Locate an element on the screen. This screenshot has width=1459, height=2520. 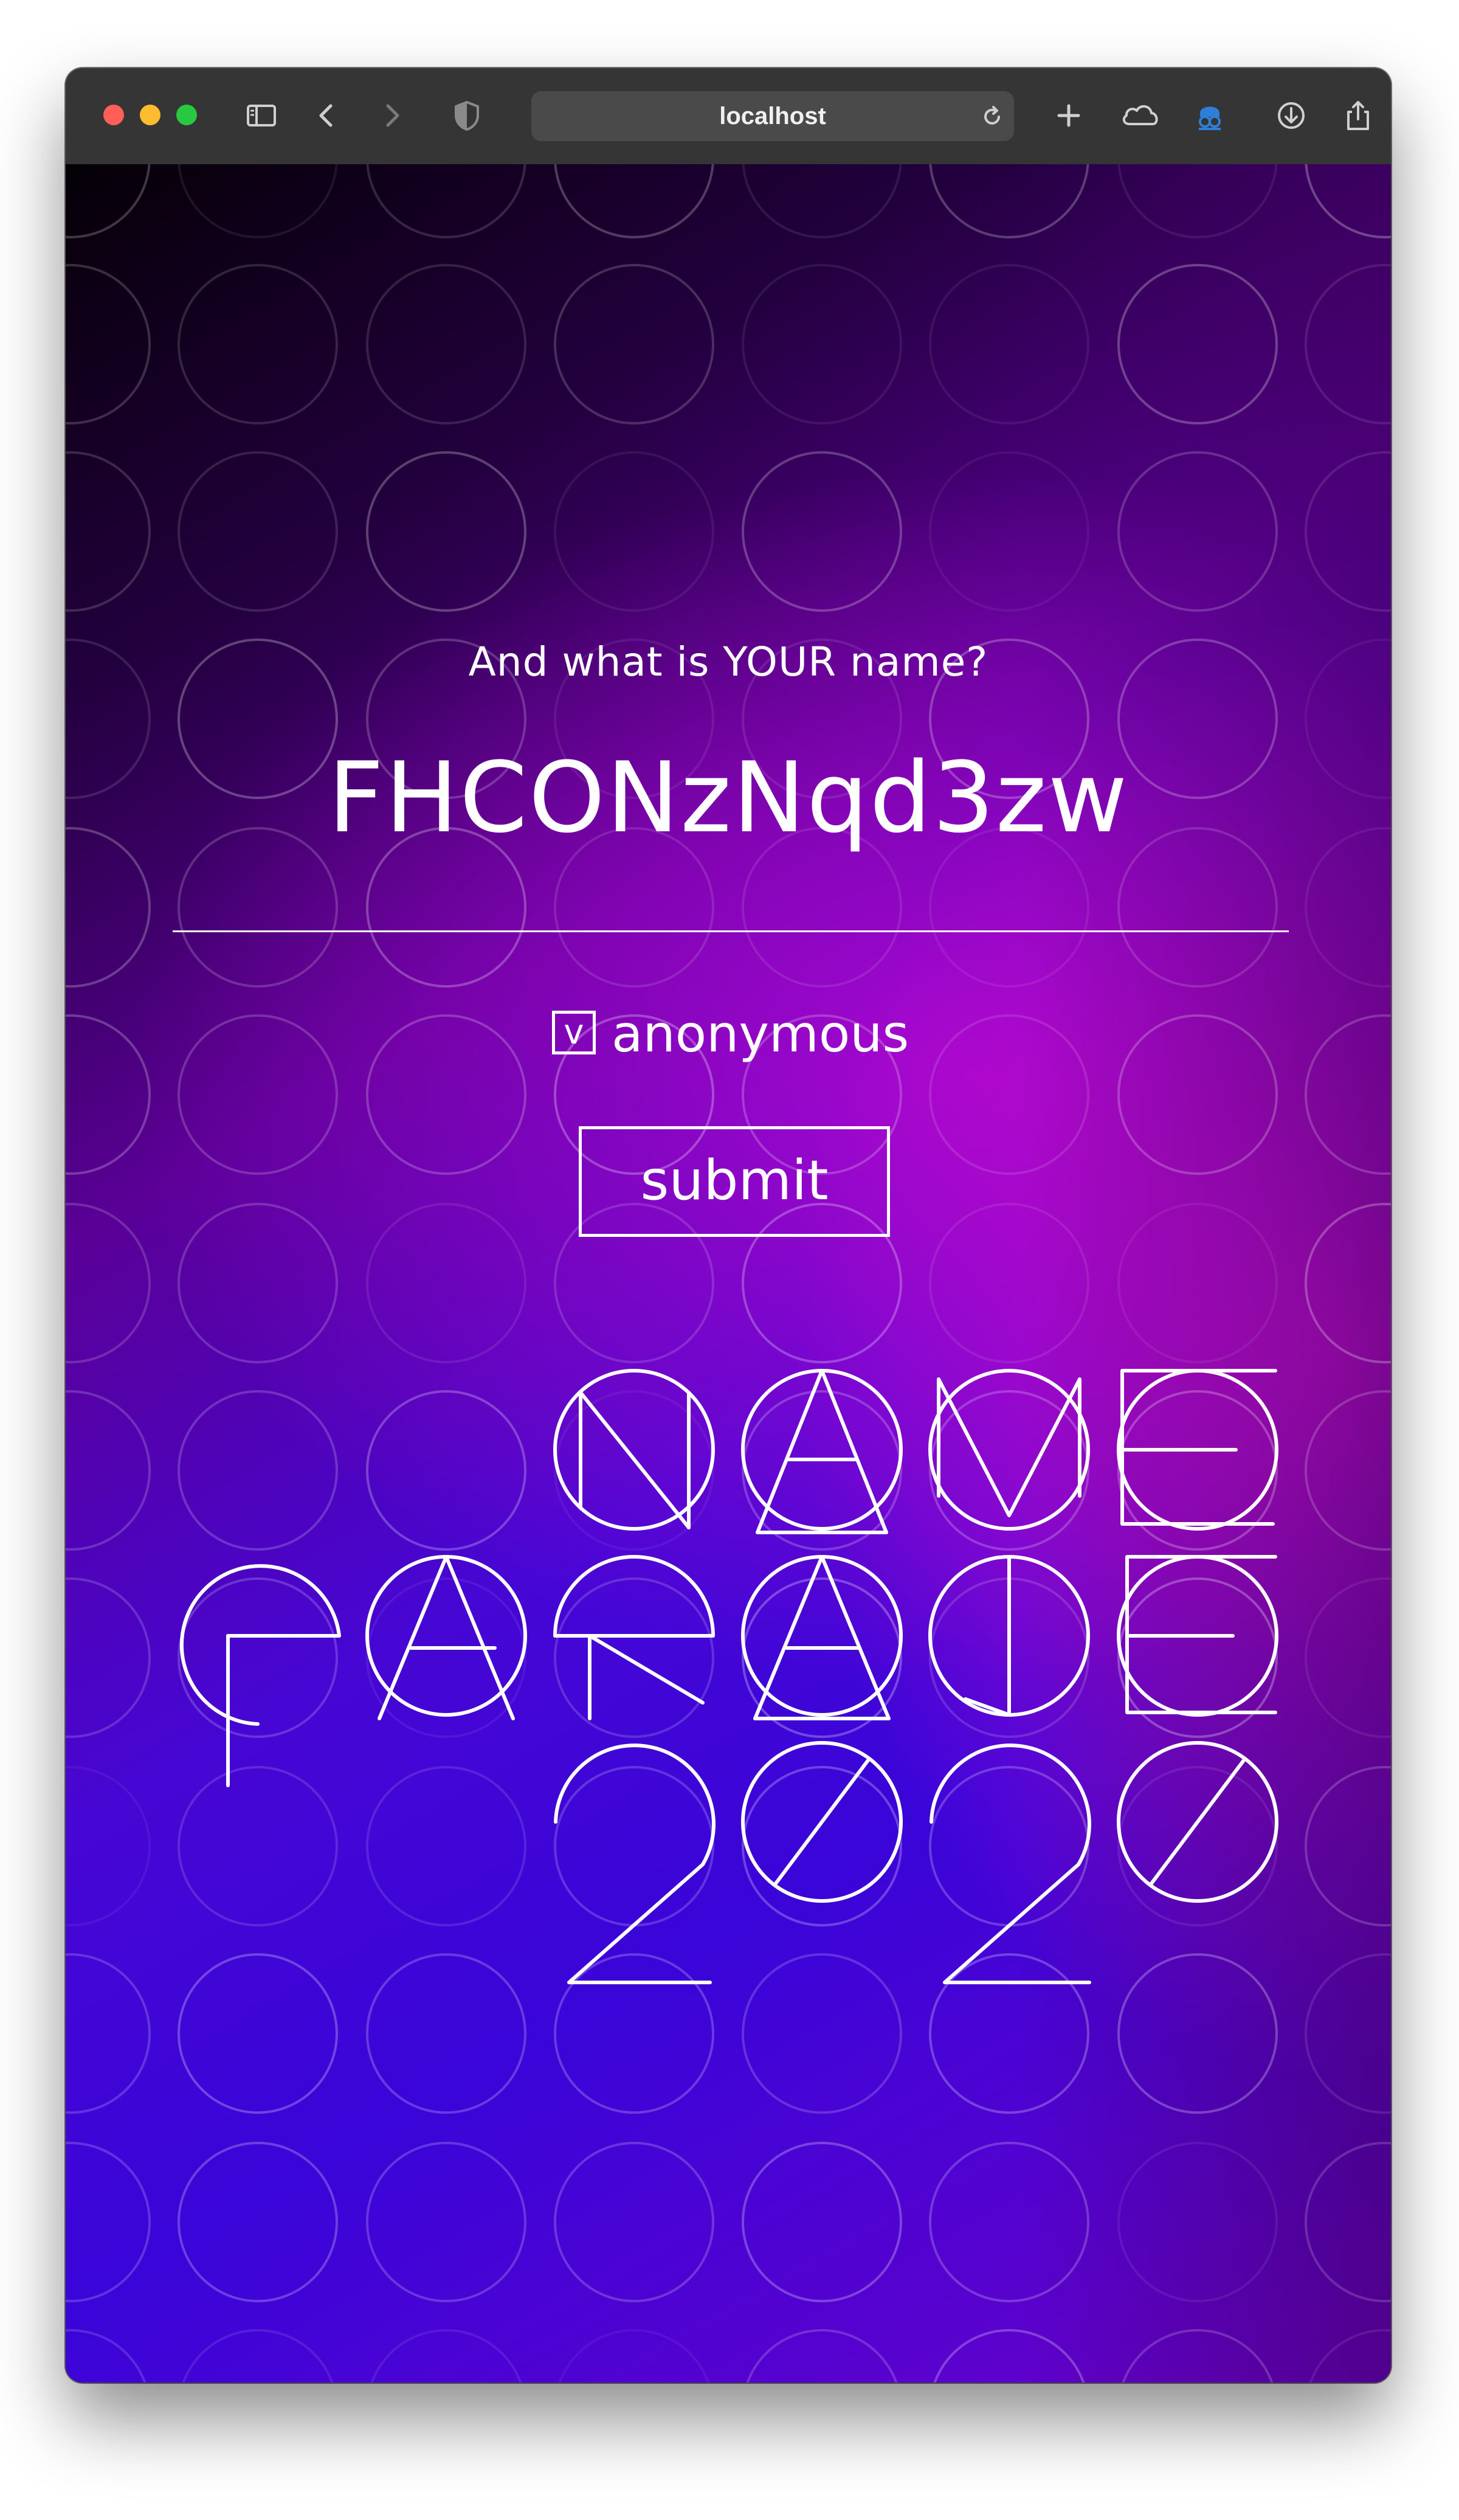
browser-toolbar: localhost is located at coordinates (729, 116).